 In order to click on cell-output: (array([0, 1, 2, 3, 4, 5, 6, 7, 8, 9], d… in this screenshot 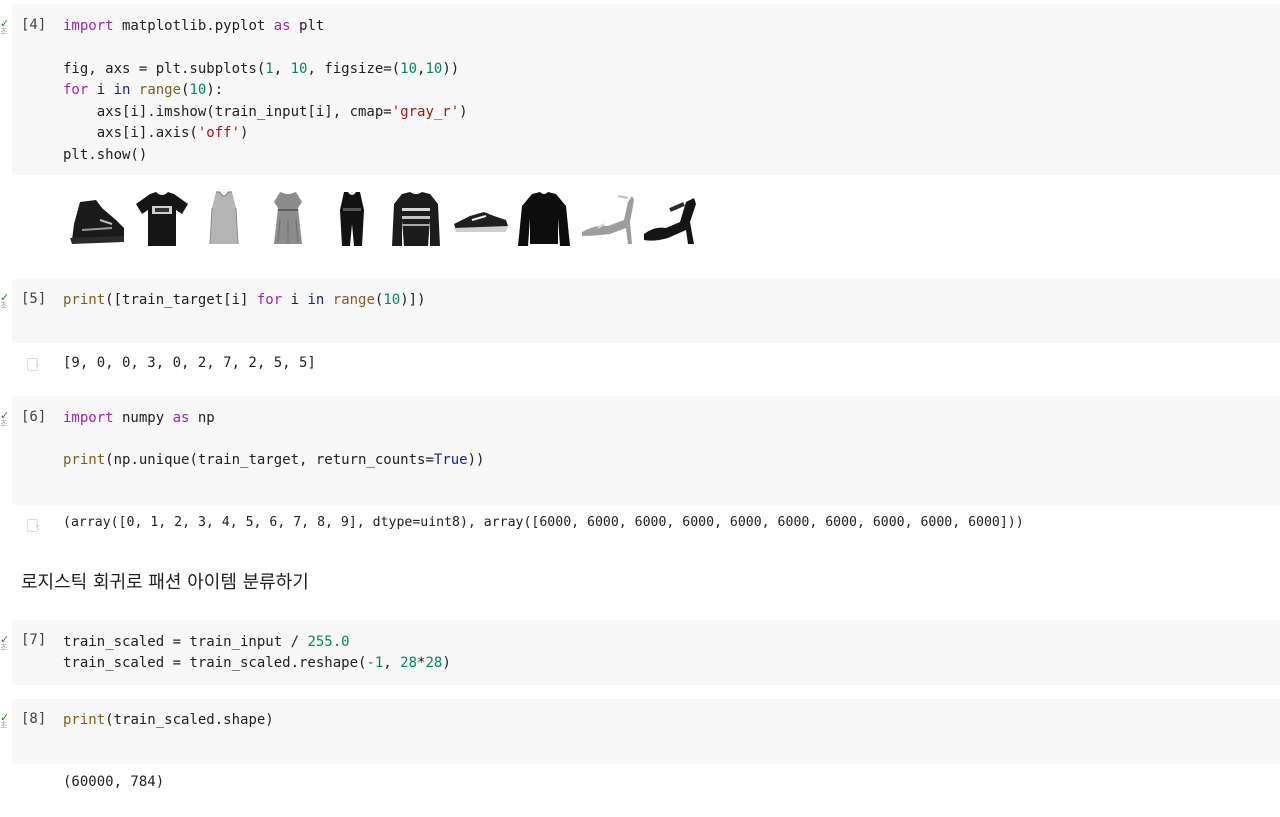, I will do `click(543, 522)`.